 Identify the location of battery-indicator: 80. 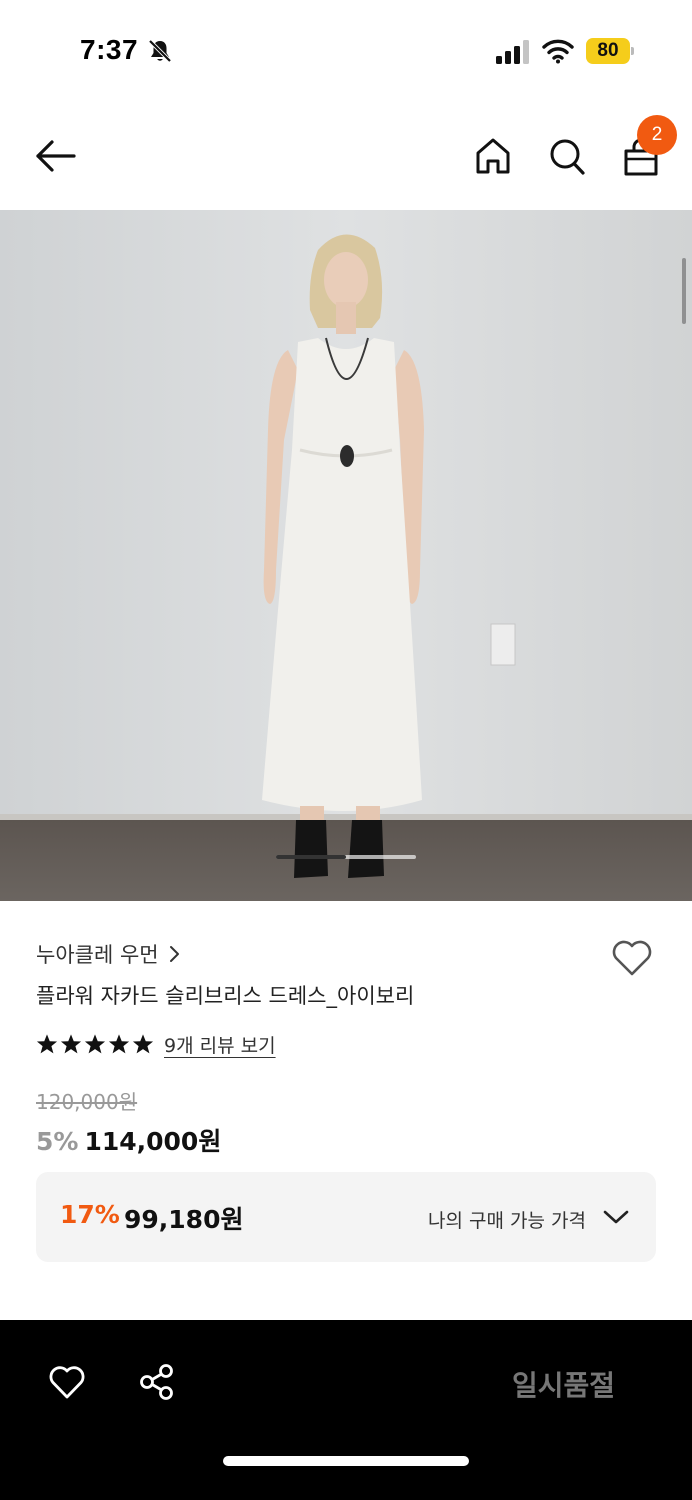
(610, 51).